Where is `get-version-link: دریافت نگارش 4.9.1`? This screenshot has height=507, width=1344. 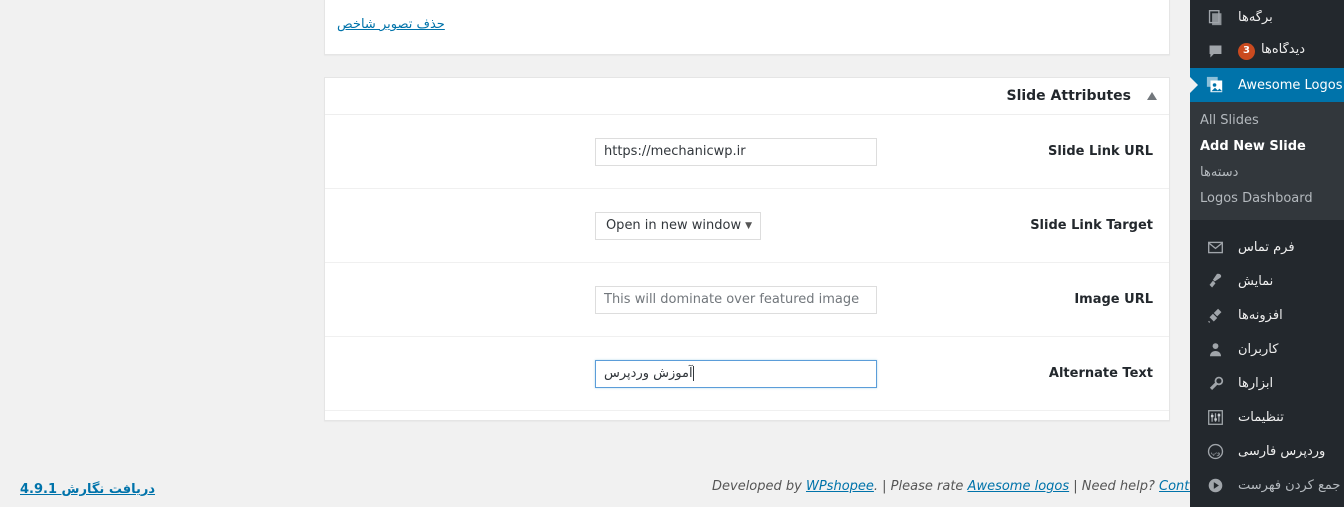 get-version-link: دریافت نگارش 4.9.1 is located at coordinates (87, 489).